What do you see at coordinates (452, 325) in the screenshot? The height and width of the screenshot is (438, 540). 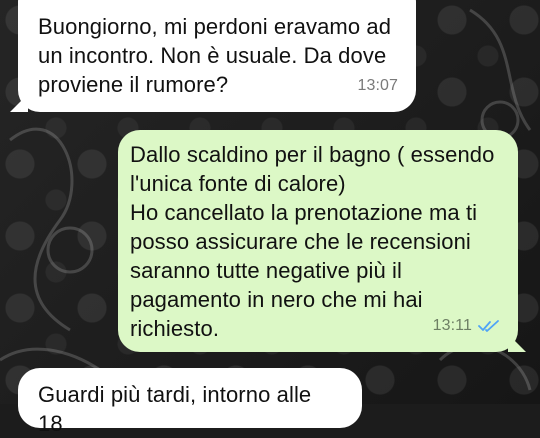 I see `message-time: 13:11` at bounding box center [452, 325].